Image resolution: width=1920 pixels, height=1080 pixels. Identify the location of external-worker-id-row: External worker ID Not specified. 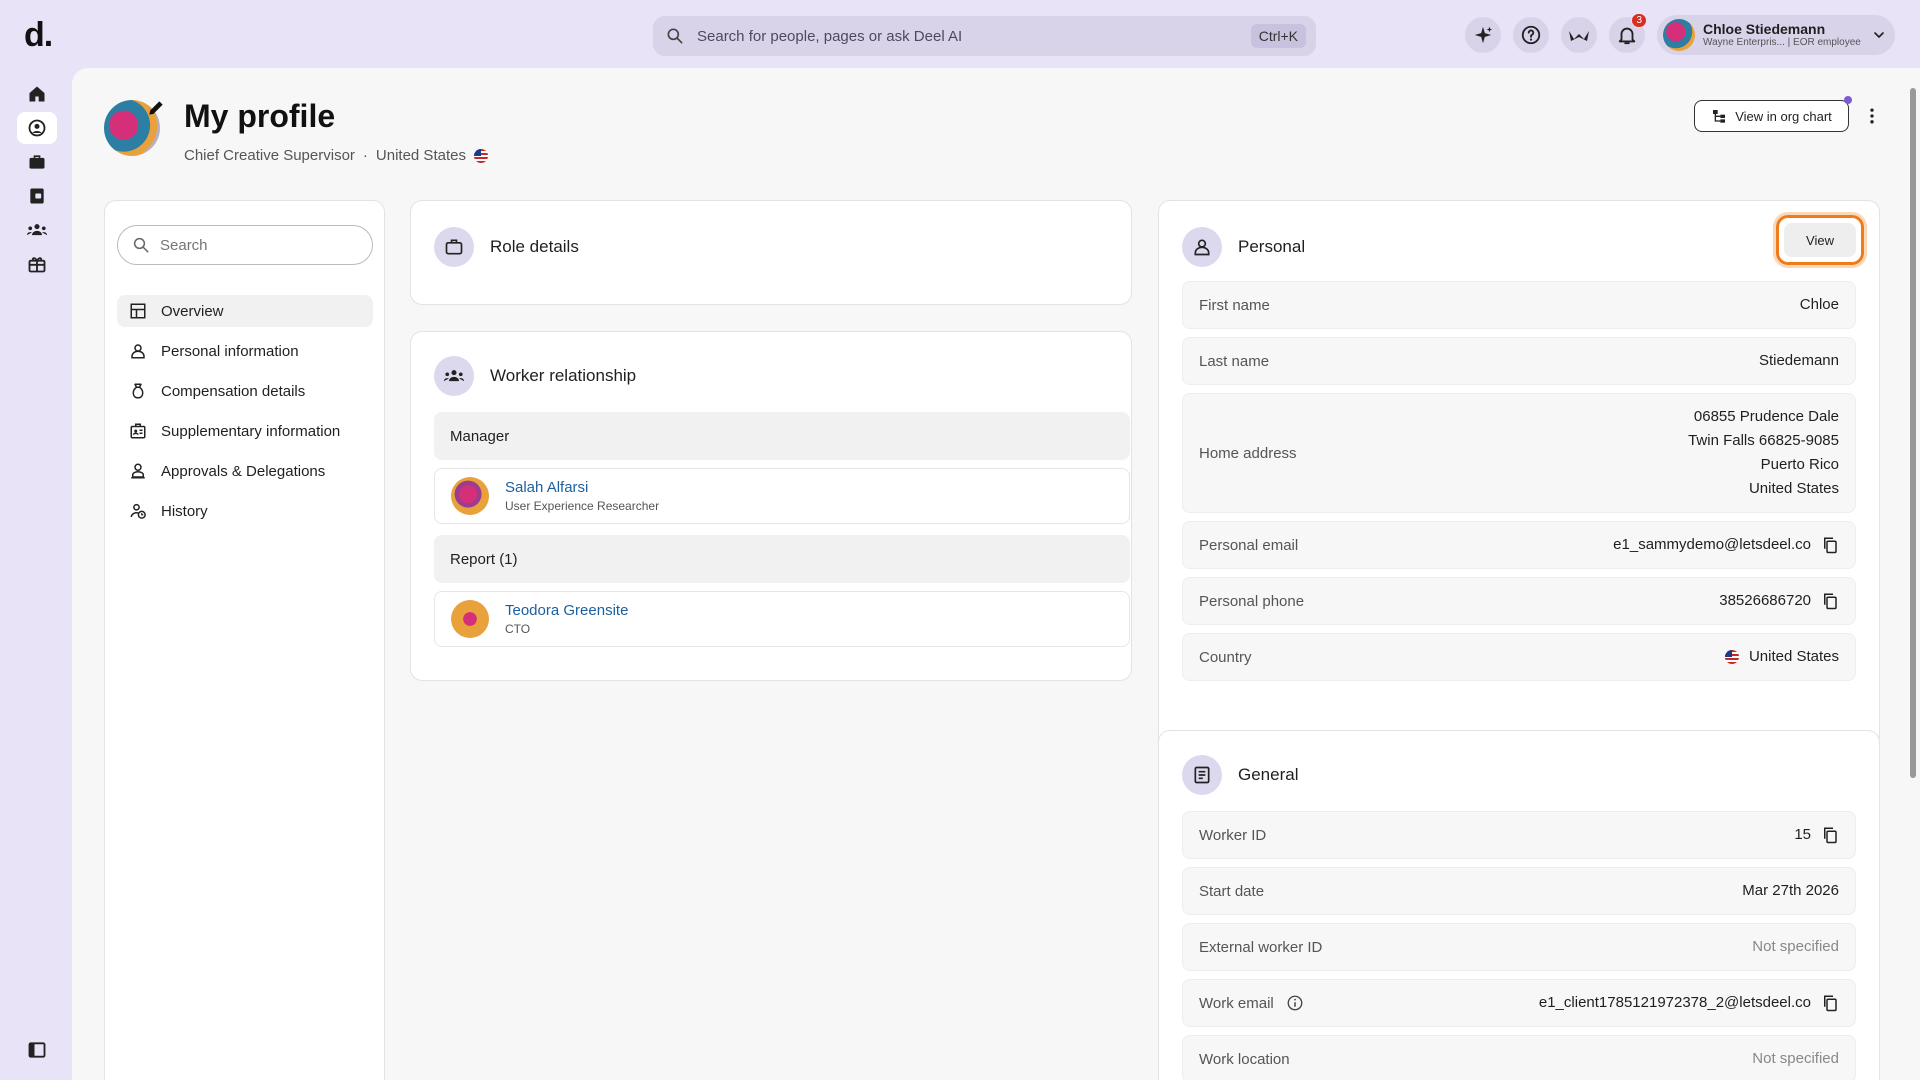
(1519, 947).